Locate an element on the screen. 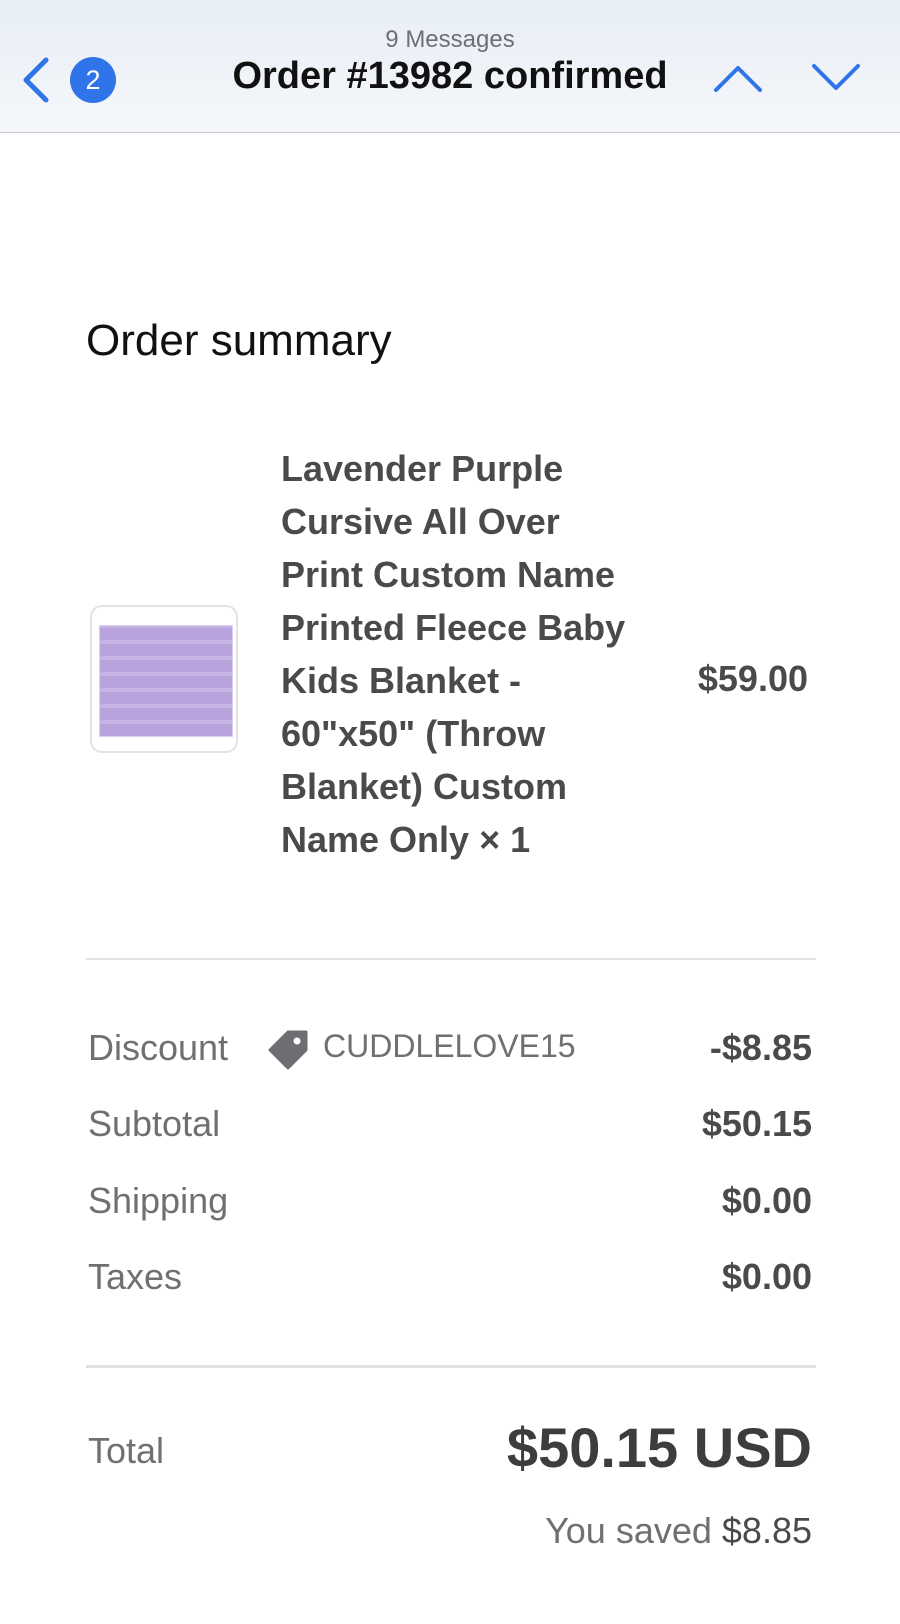 This screenshot has width=900, height=1624. product-thumbnail is located at coordinates (164, 679).